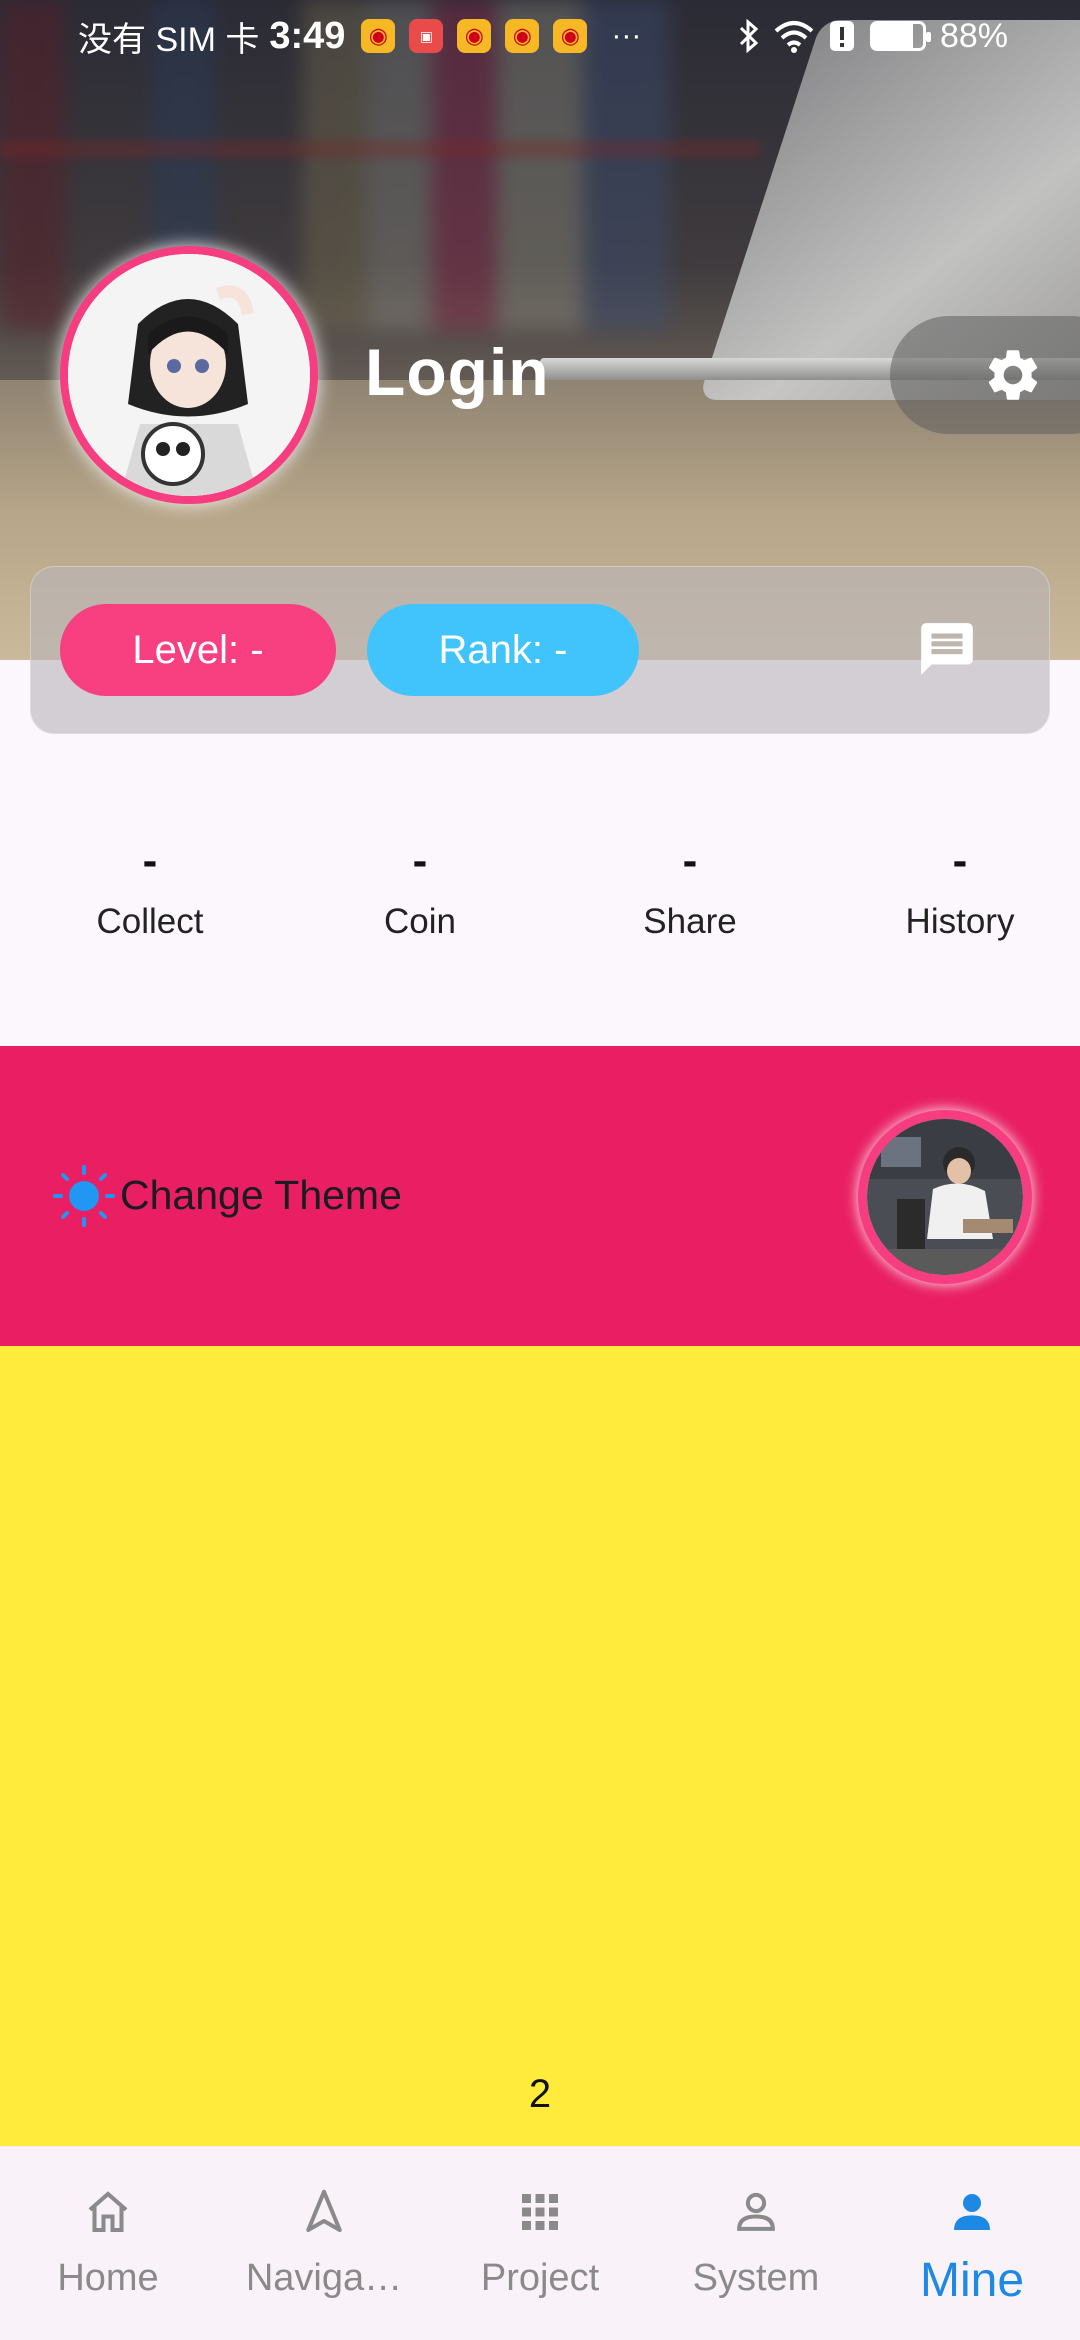  I want to click on carrier-text: 没有 SIM 卡, so click(169, 39).